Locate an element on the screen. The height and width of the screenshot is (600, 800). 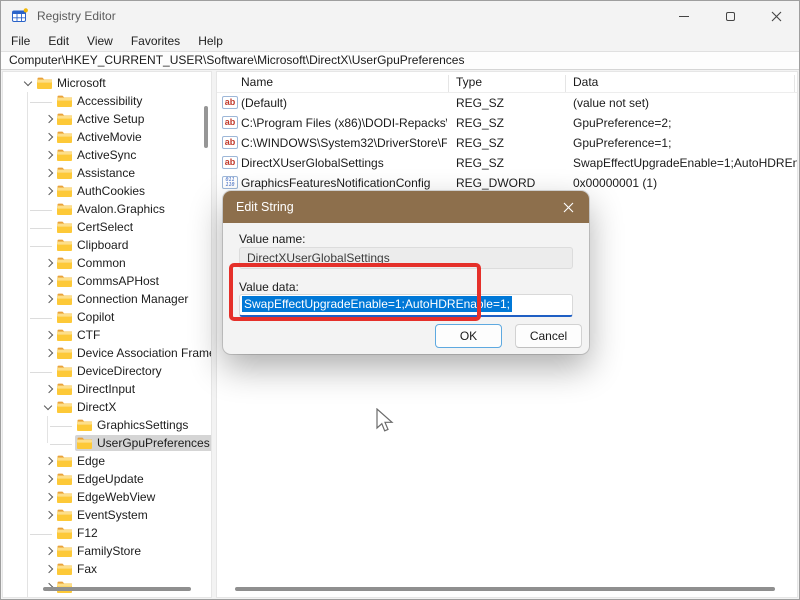
tree-vertical-scrollbar is located at coordinates (206, 127).